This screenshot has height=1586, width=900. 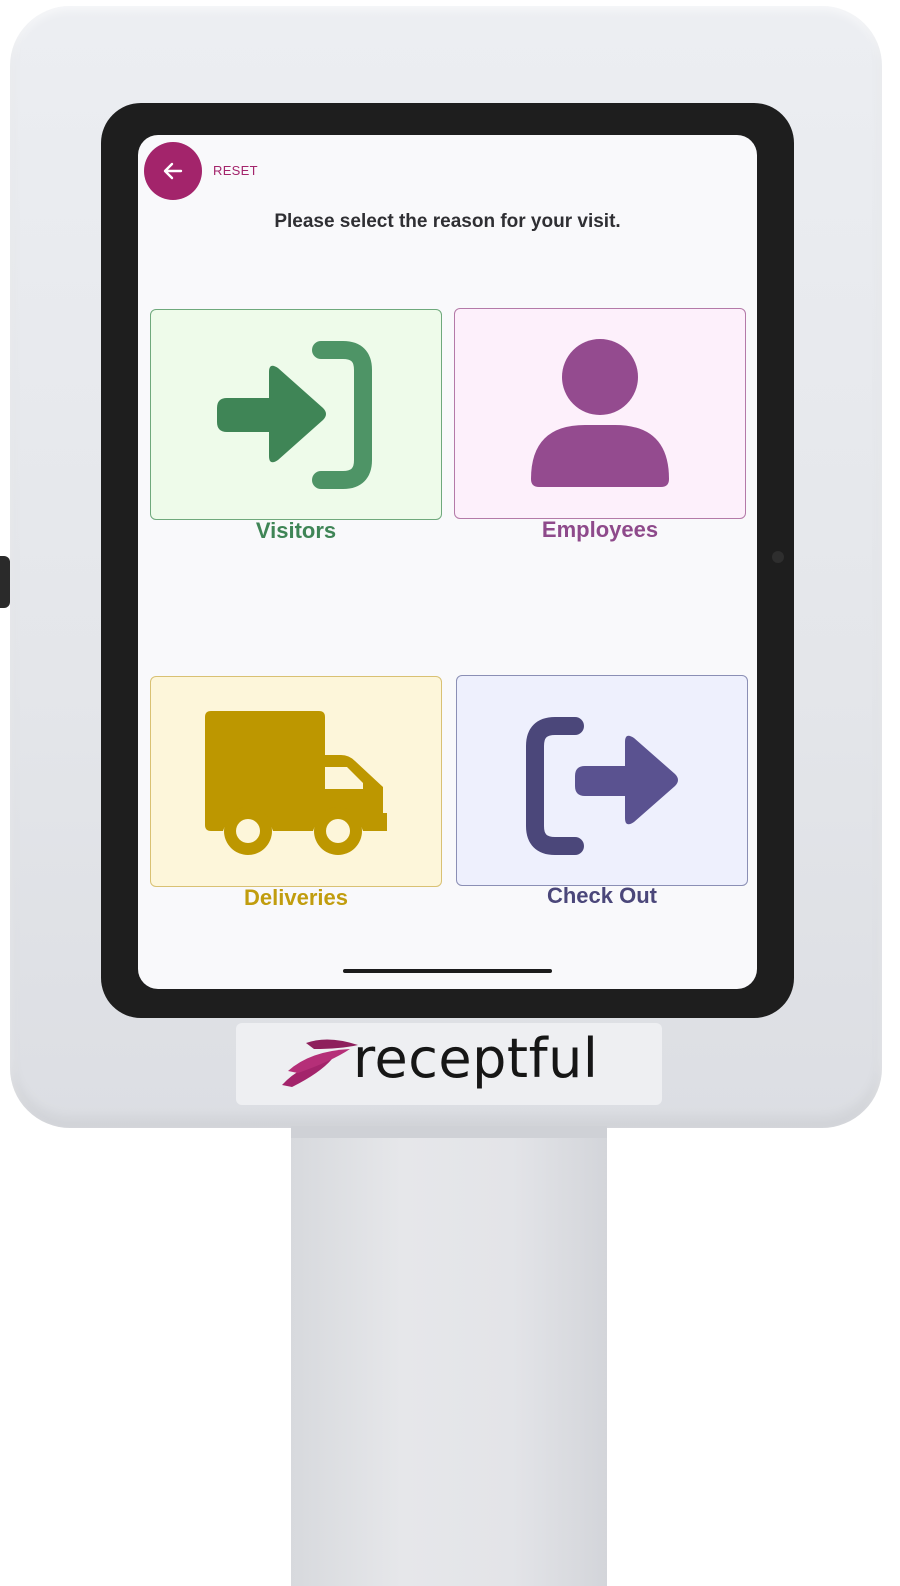 I want to click on visitors-tile, so click(x=296, y=414).